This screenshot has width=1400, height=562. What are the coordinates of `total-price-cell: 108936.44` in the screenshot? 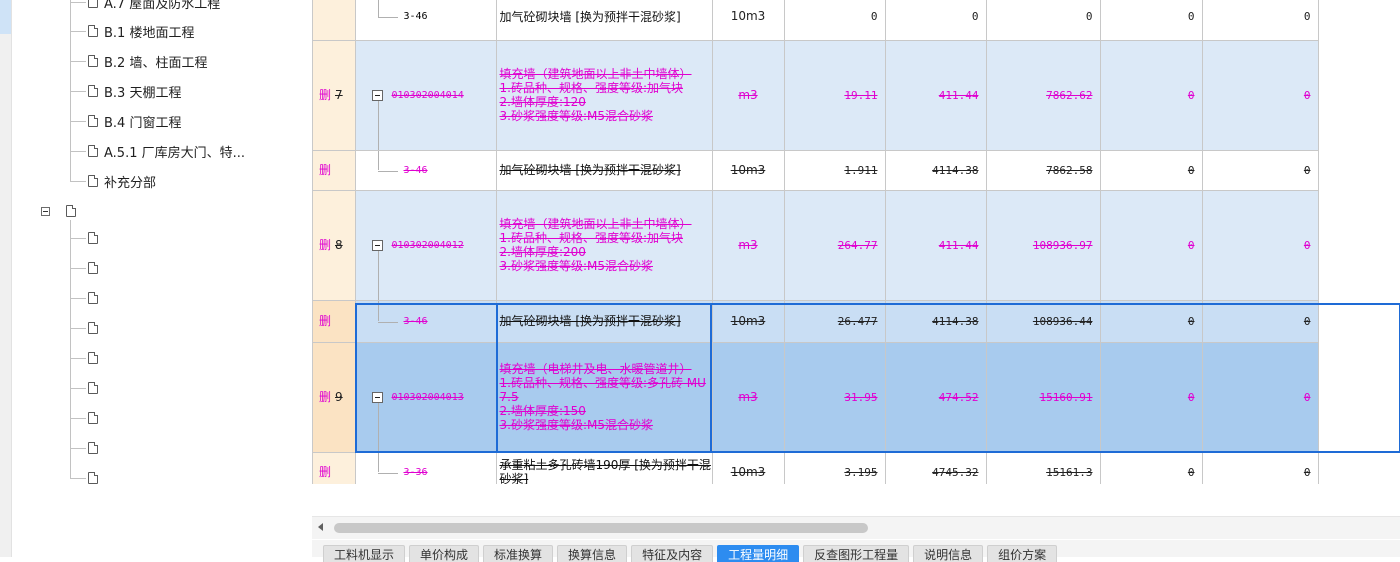 It's located at (1043, 321).